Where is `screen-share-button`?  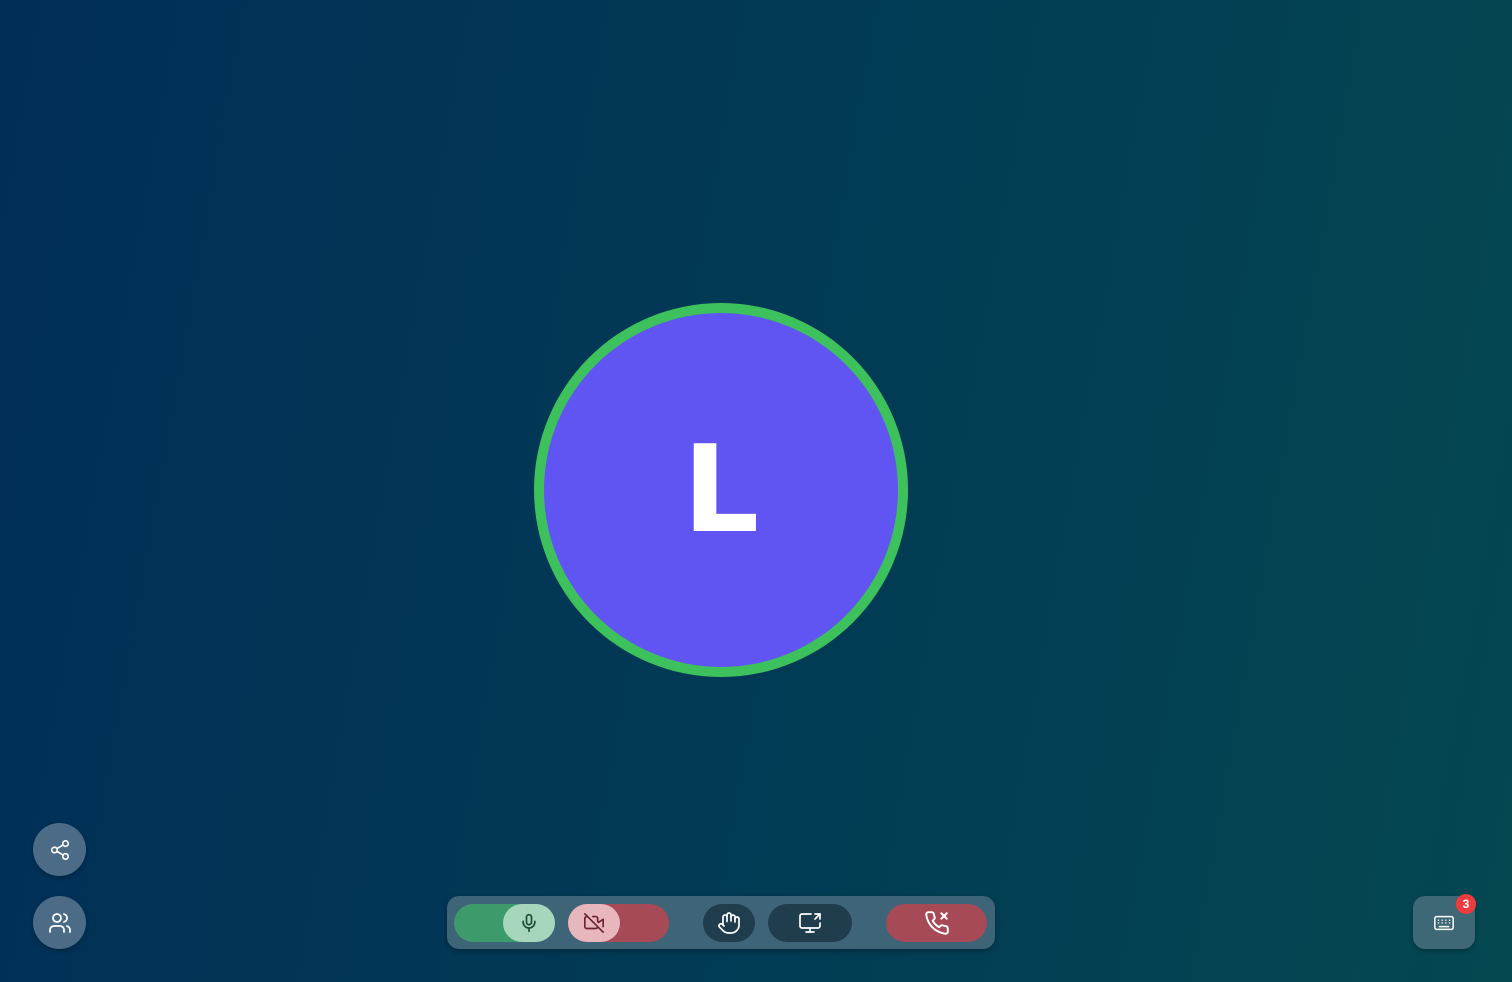 screen-share-button is located at coordinates (810, 923).